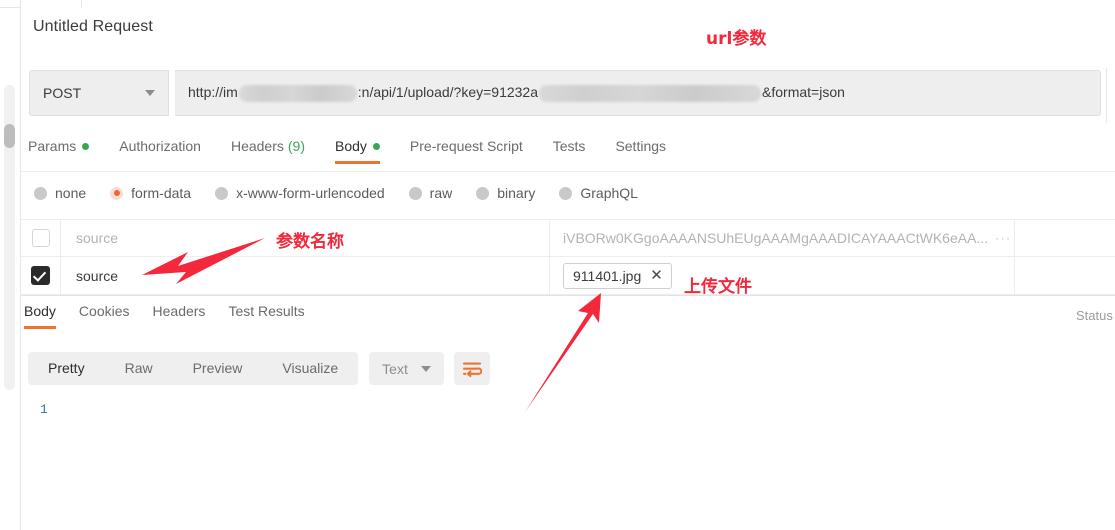  I want to click on tab-params: Params, so click(59, 151).